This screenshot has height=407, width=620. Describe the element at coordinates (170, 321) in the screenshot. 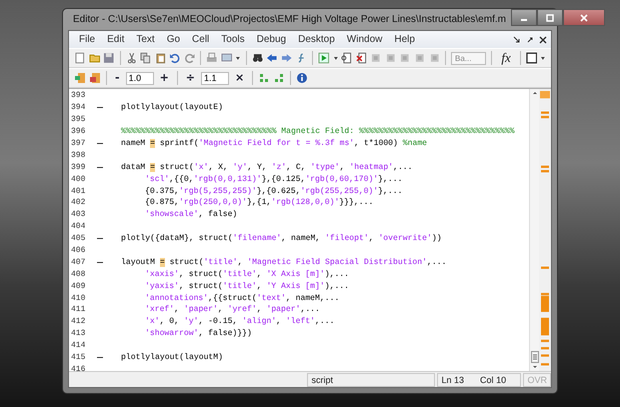

I see `code-text: , 0,` at that location.